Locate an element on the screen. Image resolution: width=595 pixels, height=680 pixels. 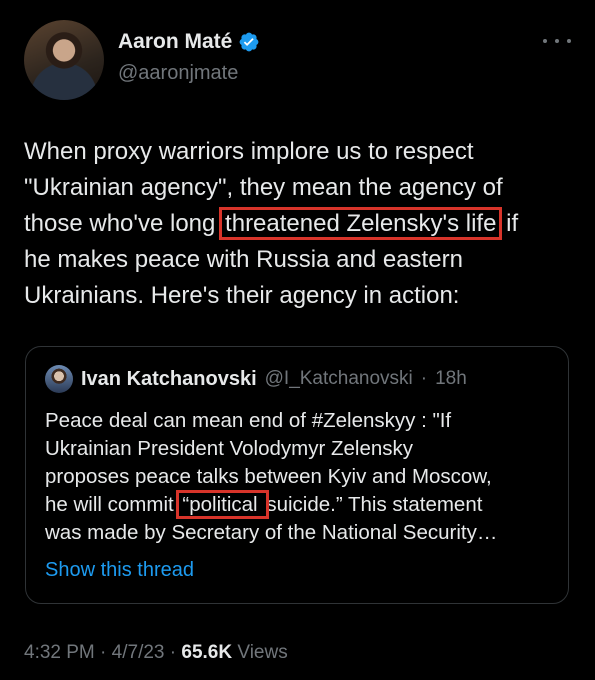
tweet-text-segment: those who've long is located at coordinates (123, 223).